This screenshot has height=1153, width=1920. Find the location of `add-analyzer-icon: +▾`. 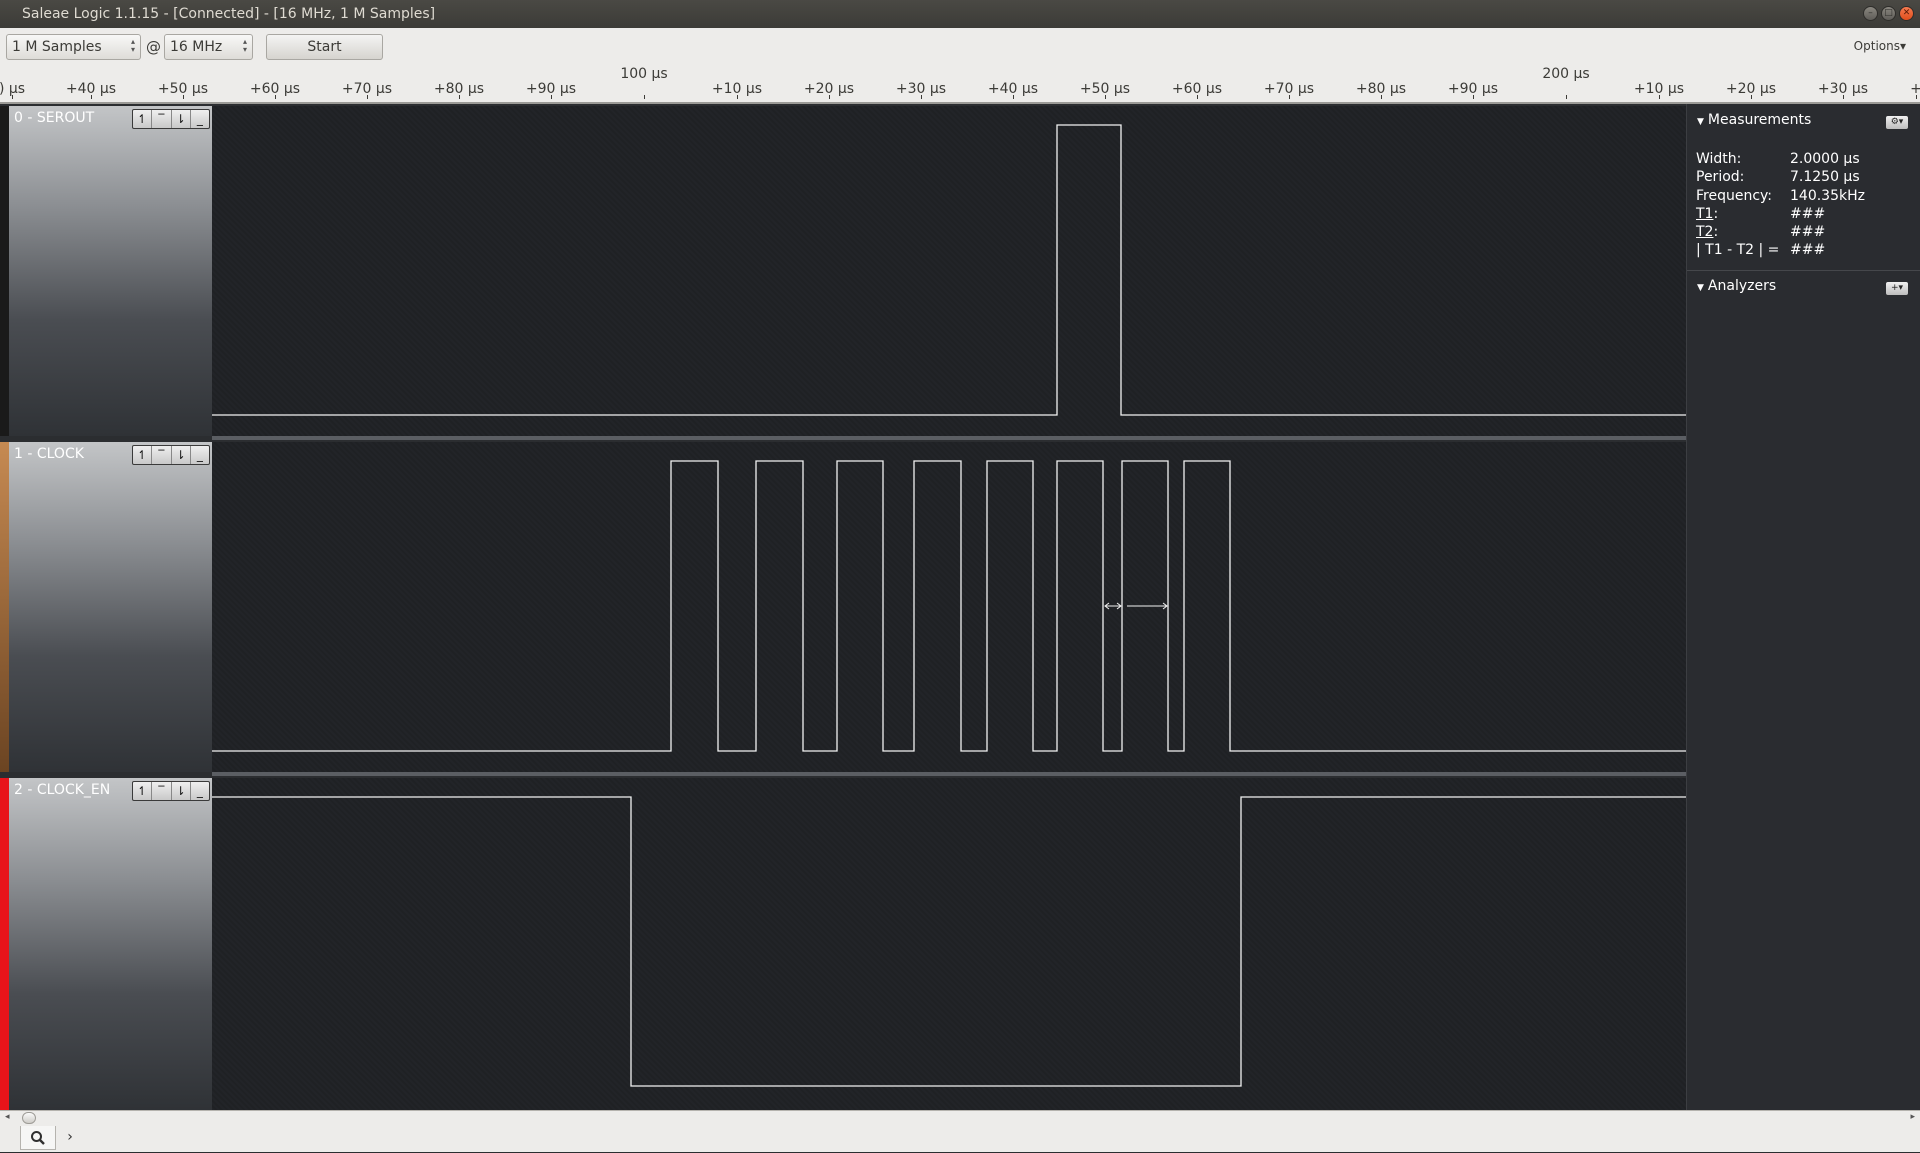

add-analyzer-icon: +▾ is located at coordinates (1897, 288).